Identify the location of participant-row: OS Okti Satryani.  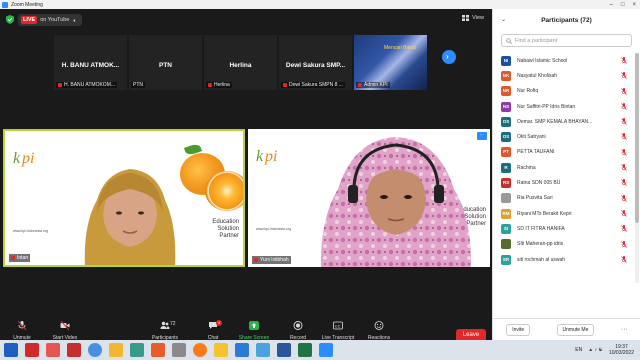
(563, 136).